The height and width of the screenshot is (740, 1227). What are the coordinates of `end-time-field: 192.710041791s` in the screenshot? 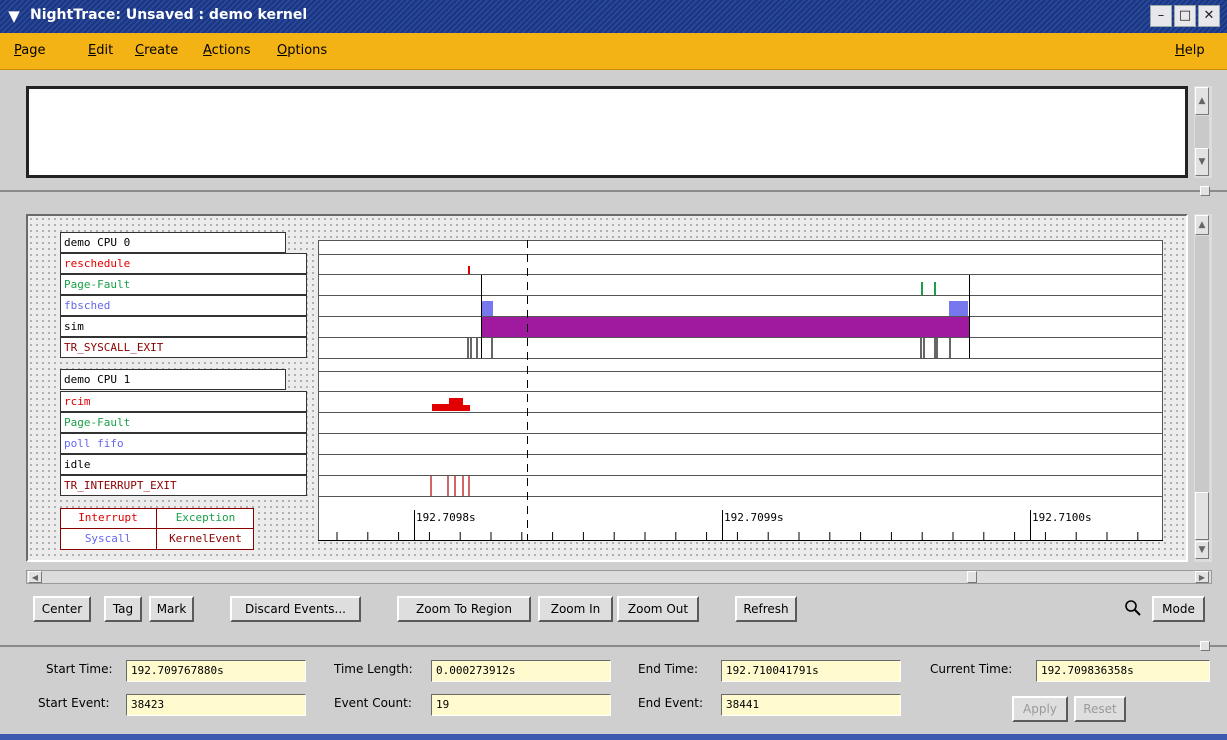 It's located at (811, 671).